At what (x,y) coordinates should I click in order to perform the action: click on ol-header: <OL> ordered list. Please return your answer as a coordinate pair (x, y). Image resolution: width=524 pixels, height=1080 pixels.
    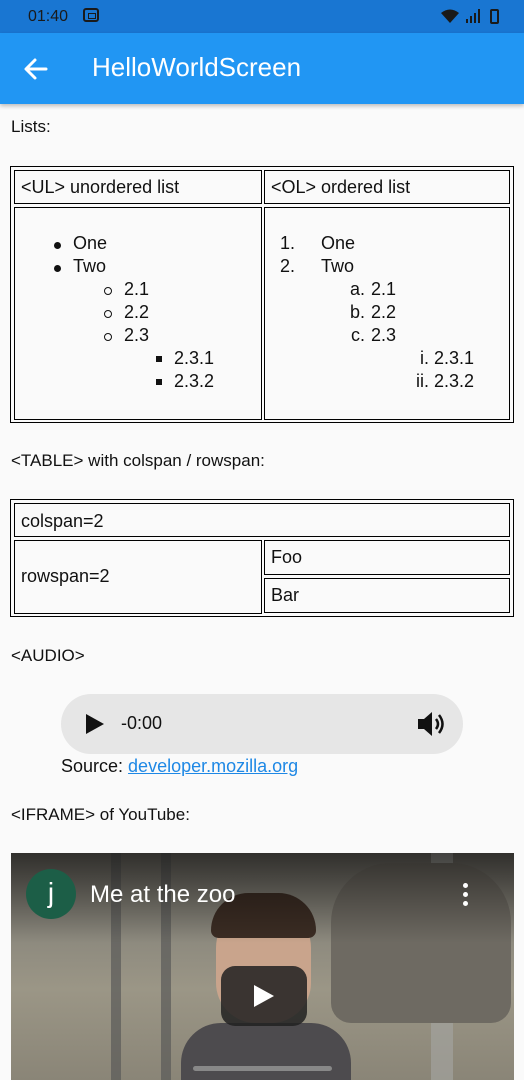
    Looking at the image, I should click on (341, 187).